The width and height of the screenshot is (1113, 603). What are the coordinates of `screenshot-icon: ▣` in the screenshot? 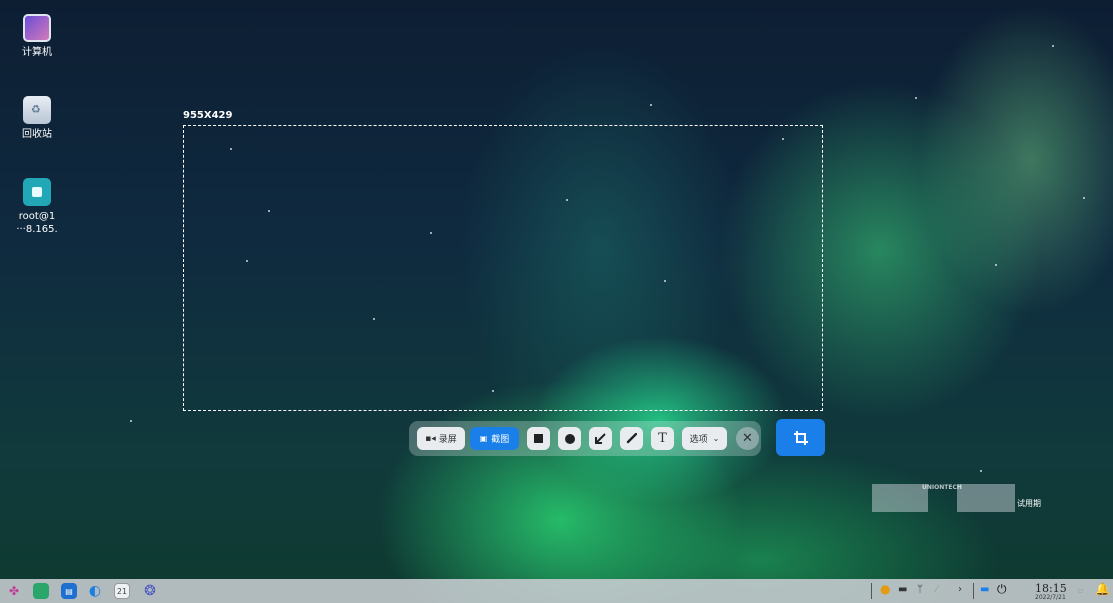 It's located at (483, 438).